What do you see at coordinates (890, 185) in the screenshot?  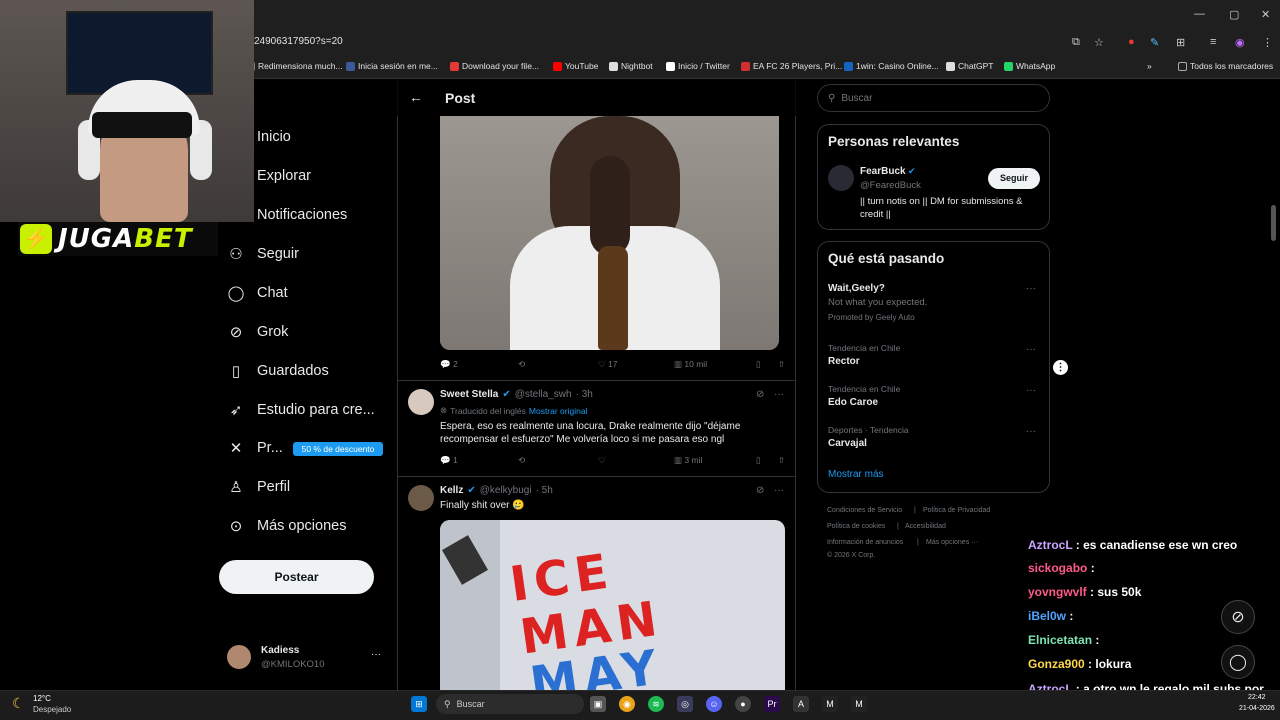 I see `user-handle: @FearedBuck` at bounding box center [890, 185].